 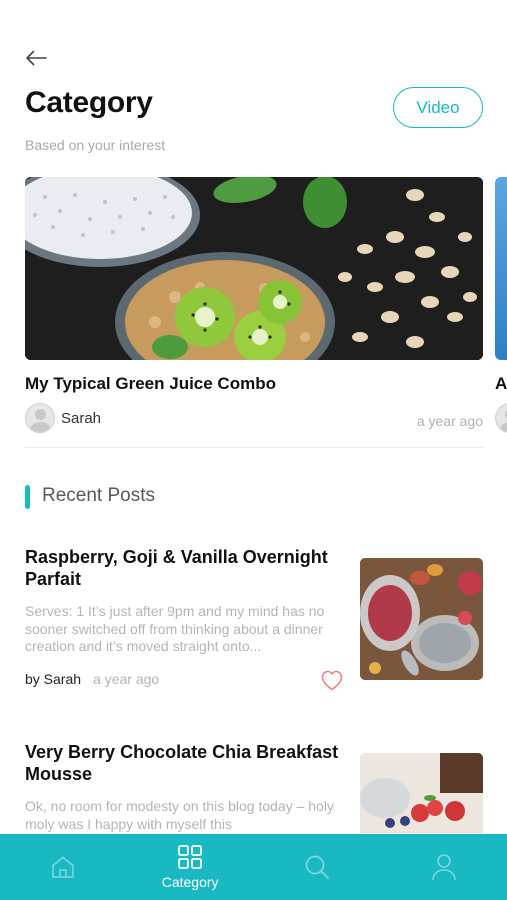 I want to click on featured-card-time: a year ago, so click(x=449, y=421).